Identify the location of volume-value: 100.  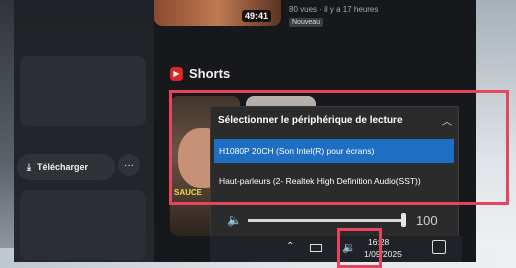
(426, 220).